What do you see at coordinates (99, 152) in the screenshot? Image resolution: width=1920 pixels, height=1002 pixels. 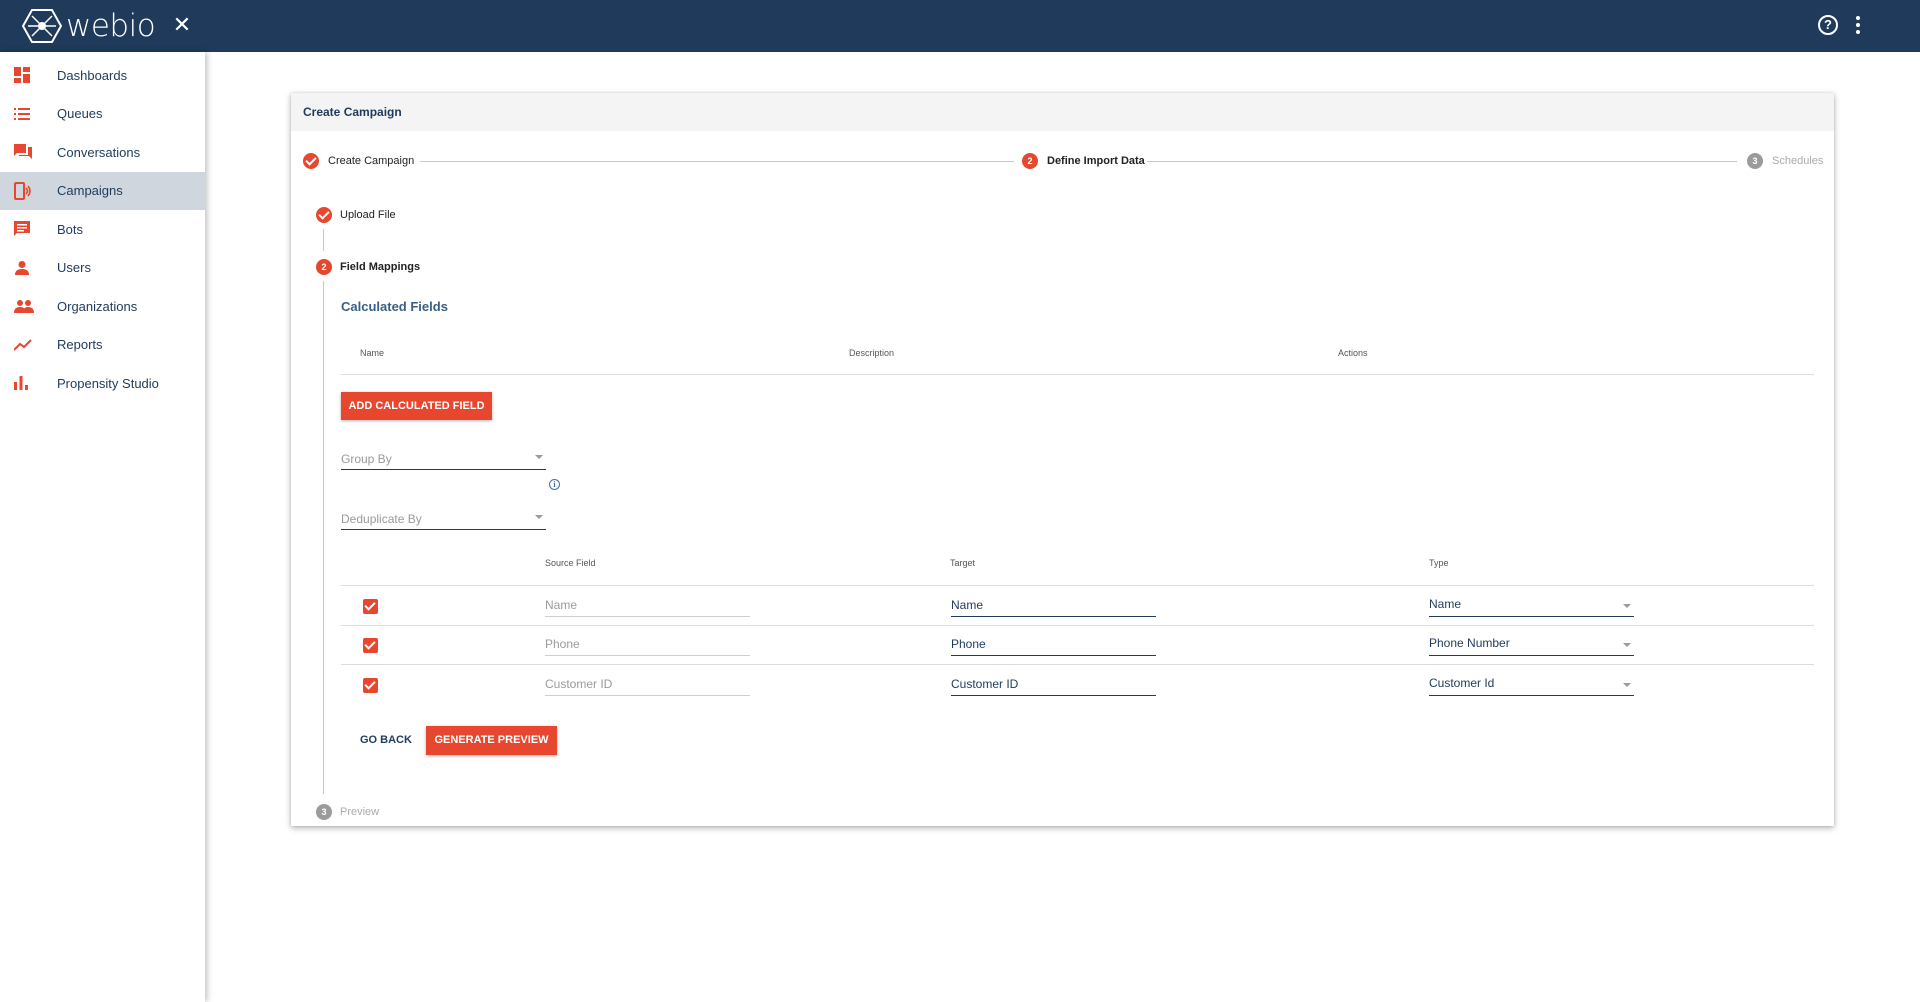 I see `sidebar-item-label: Conversations` at bounding box center [99, 152].